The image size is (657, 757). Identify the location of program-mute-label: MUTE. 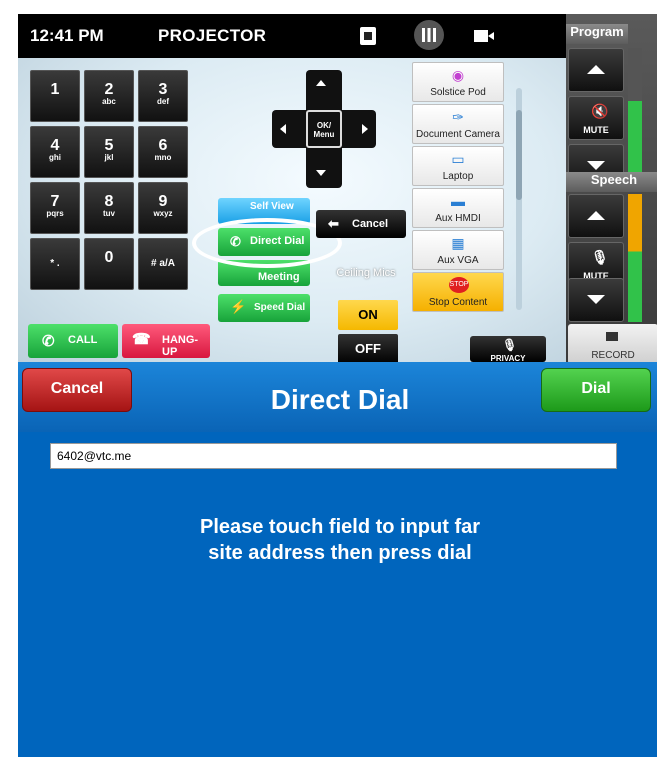
(596, 130).